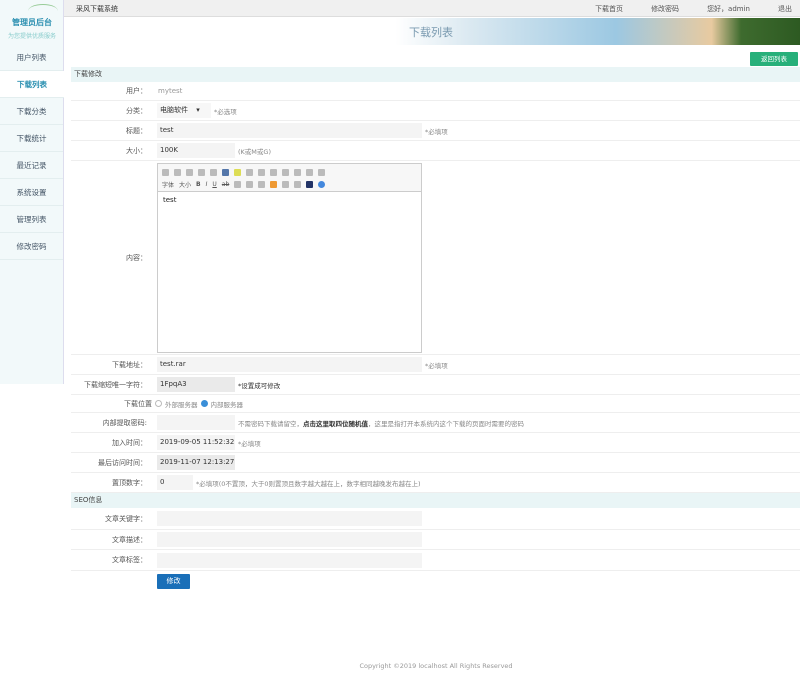  Describe the element at coordinates (321, 172) in the screenshot. I see `align-right-icon` at that location.